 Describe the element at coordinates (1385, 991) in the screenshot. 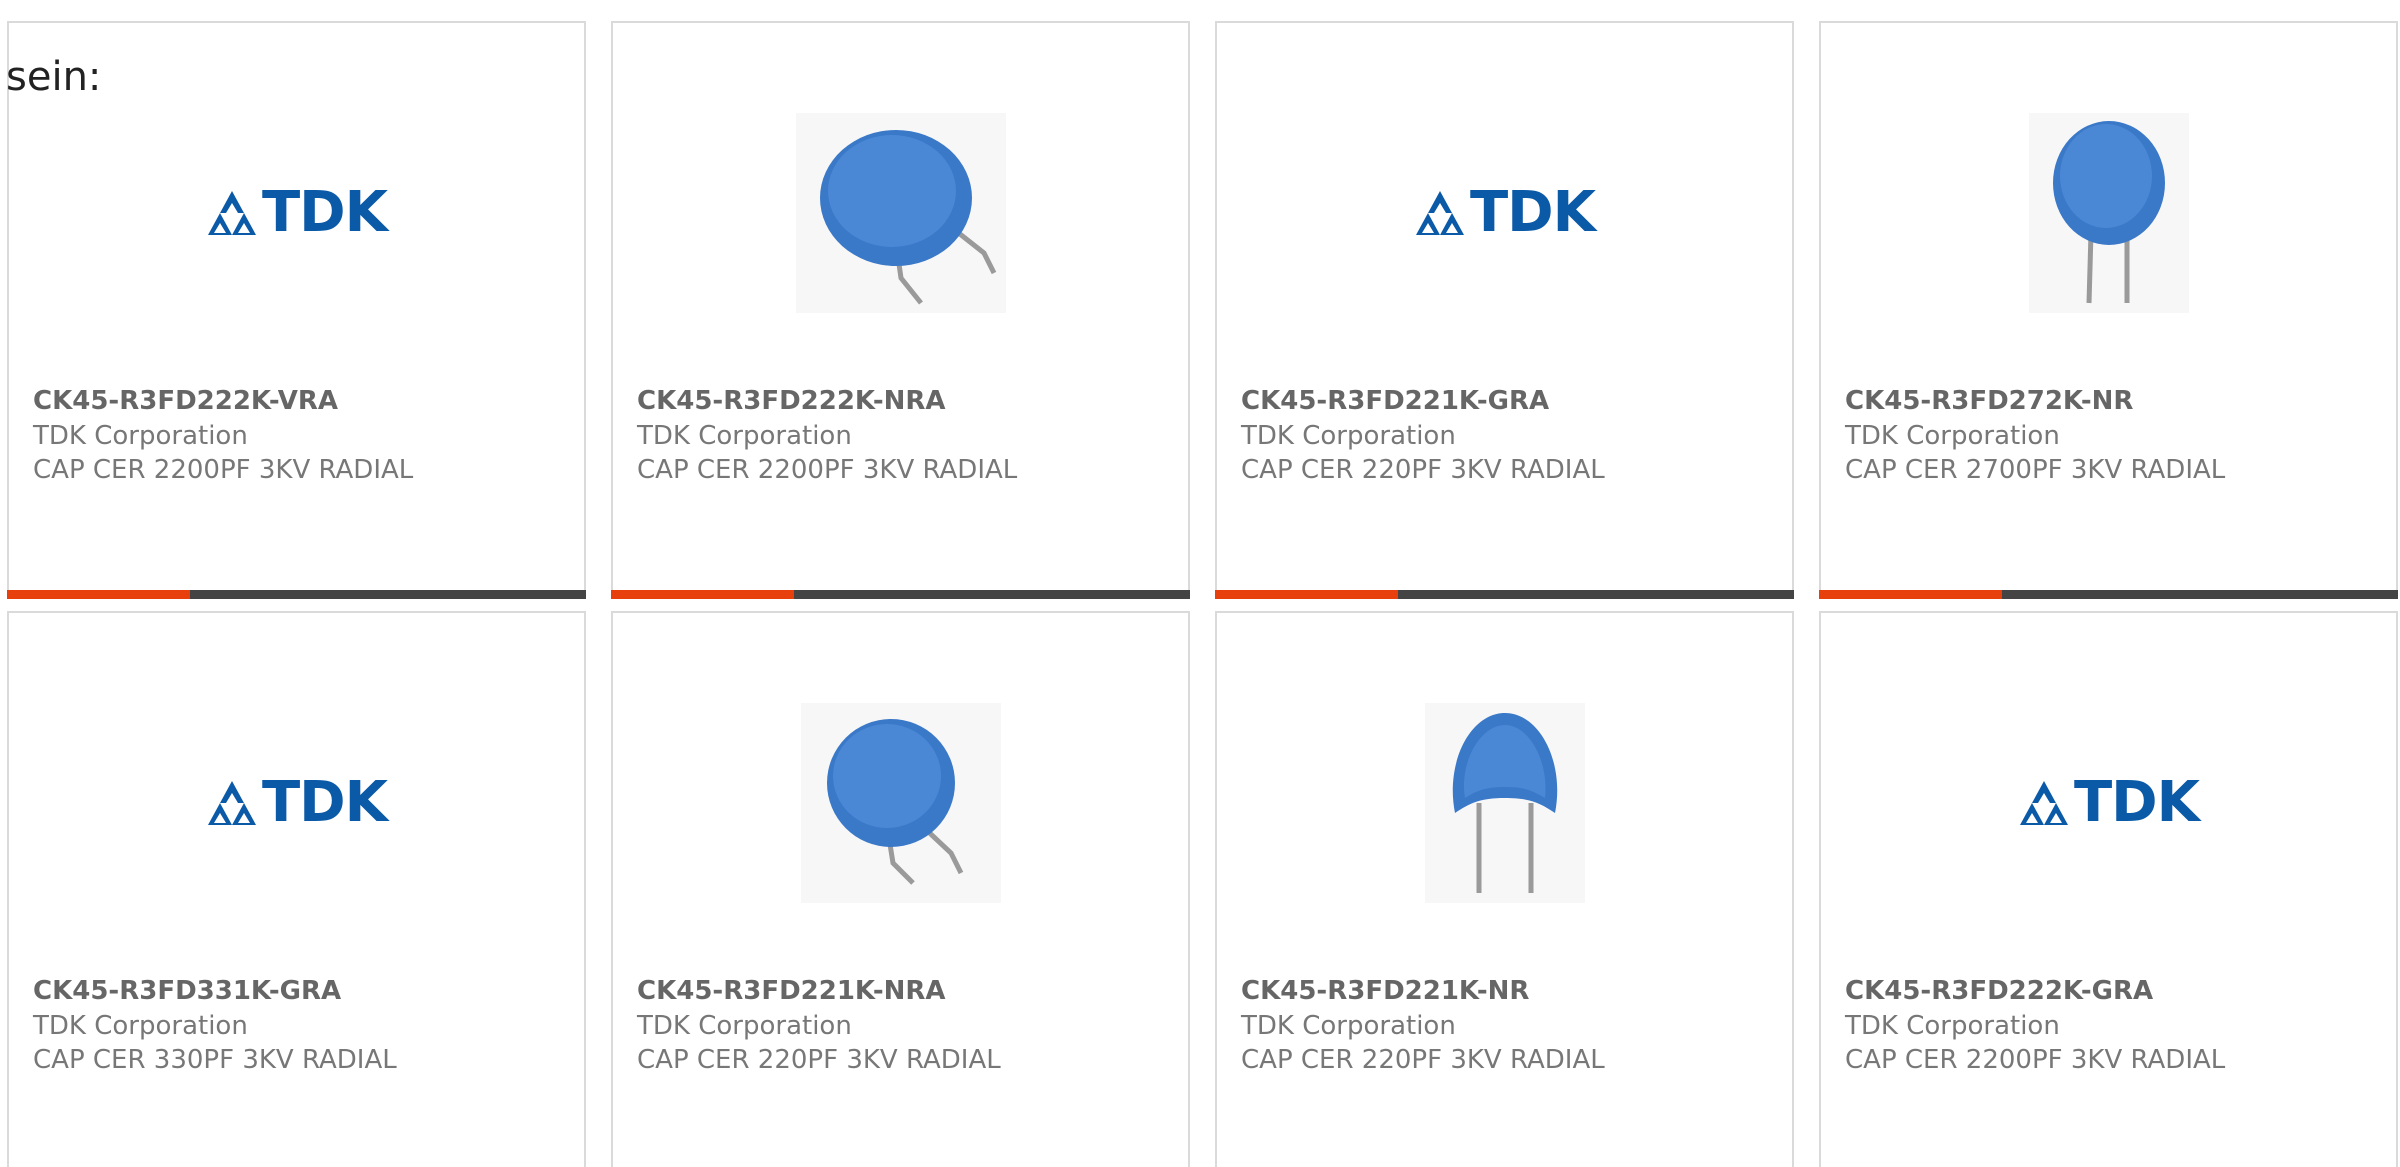

I see `part-number: CK45-R3FD221K-NR` at that location.